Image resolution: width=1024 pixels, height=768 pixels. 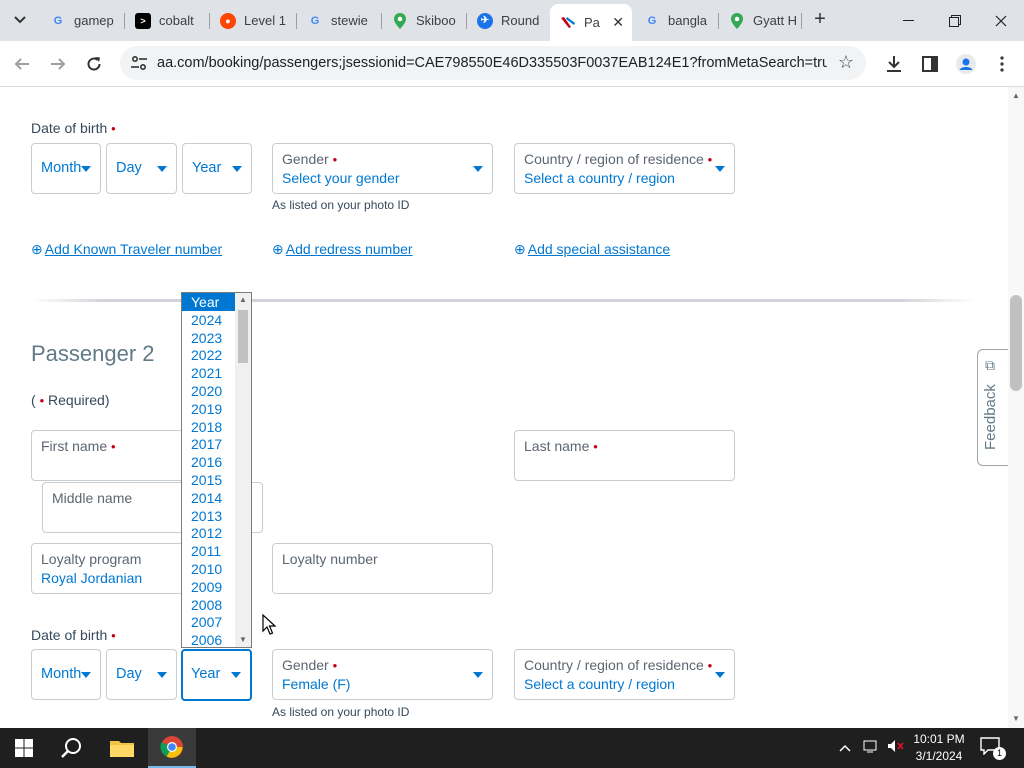 I want to click on page-scrollbar: ▲ ▼, so click(x=1016, y=407).